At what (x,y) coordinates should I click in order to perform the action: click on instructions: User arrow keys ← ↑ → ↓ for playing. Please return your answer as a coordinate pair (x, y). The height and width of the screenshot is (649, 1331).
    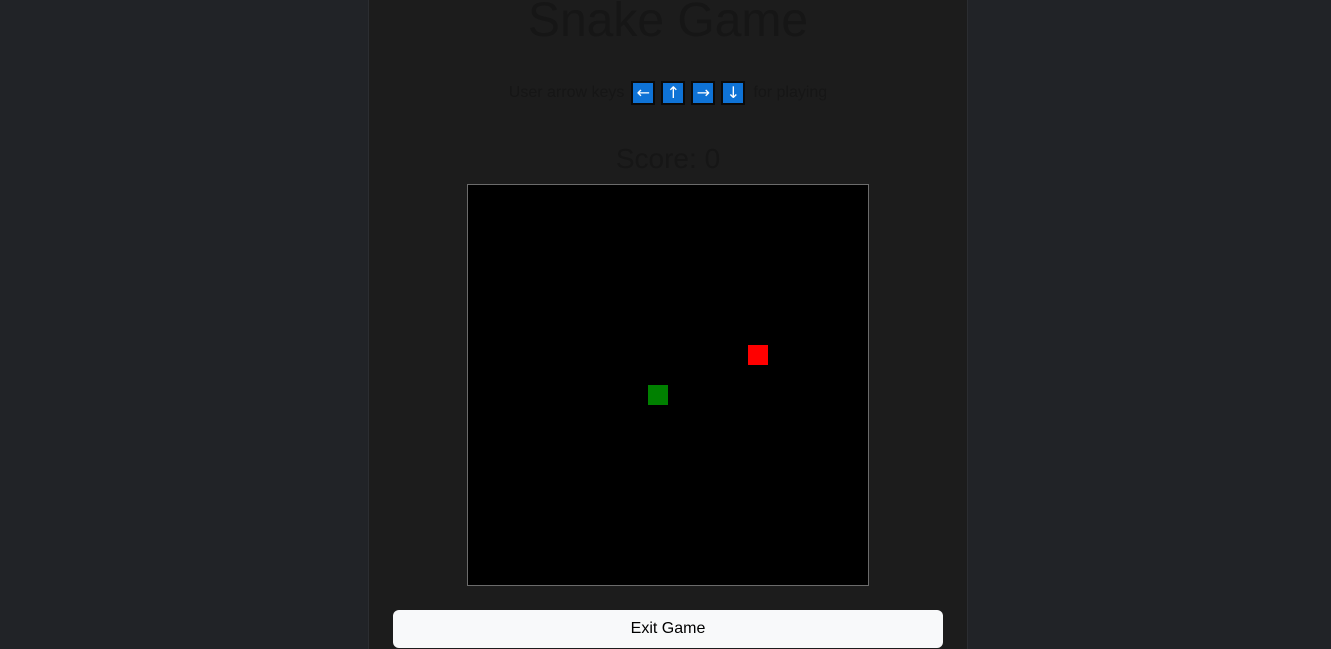
    Looking at the image, I should click on (668, 93).